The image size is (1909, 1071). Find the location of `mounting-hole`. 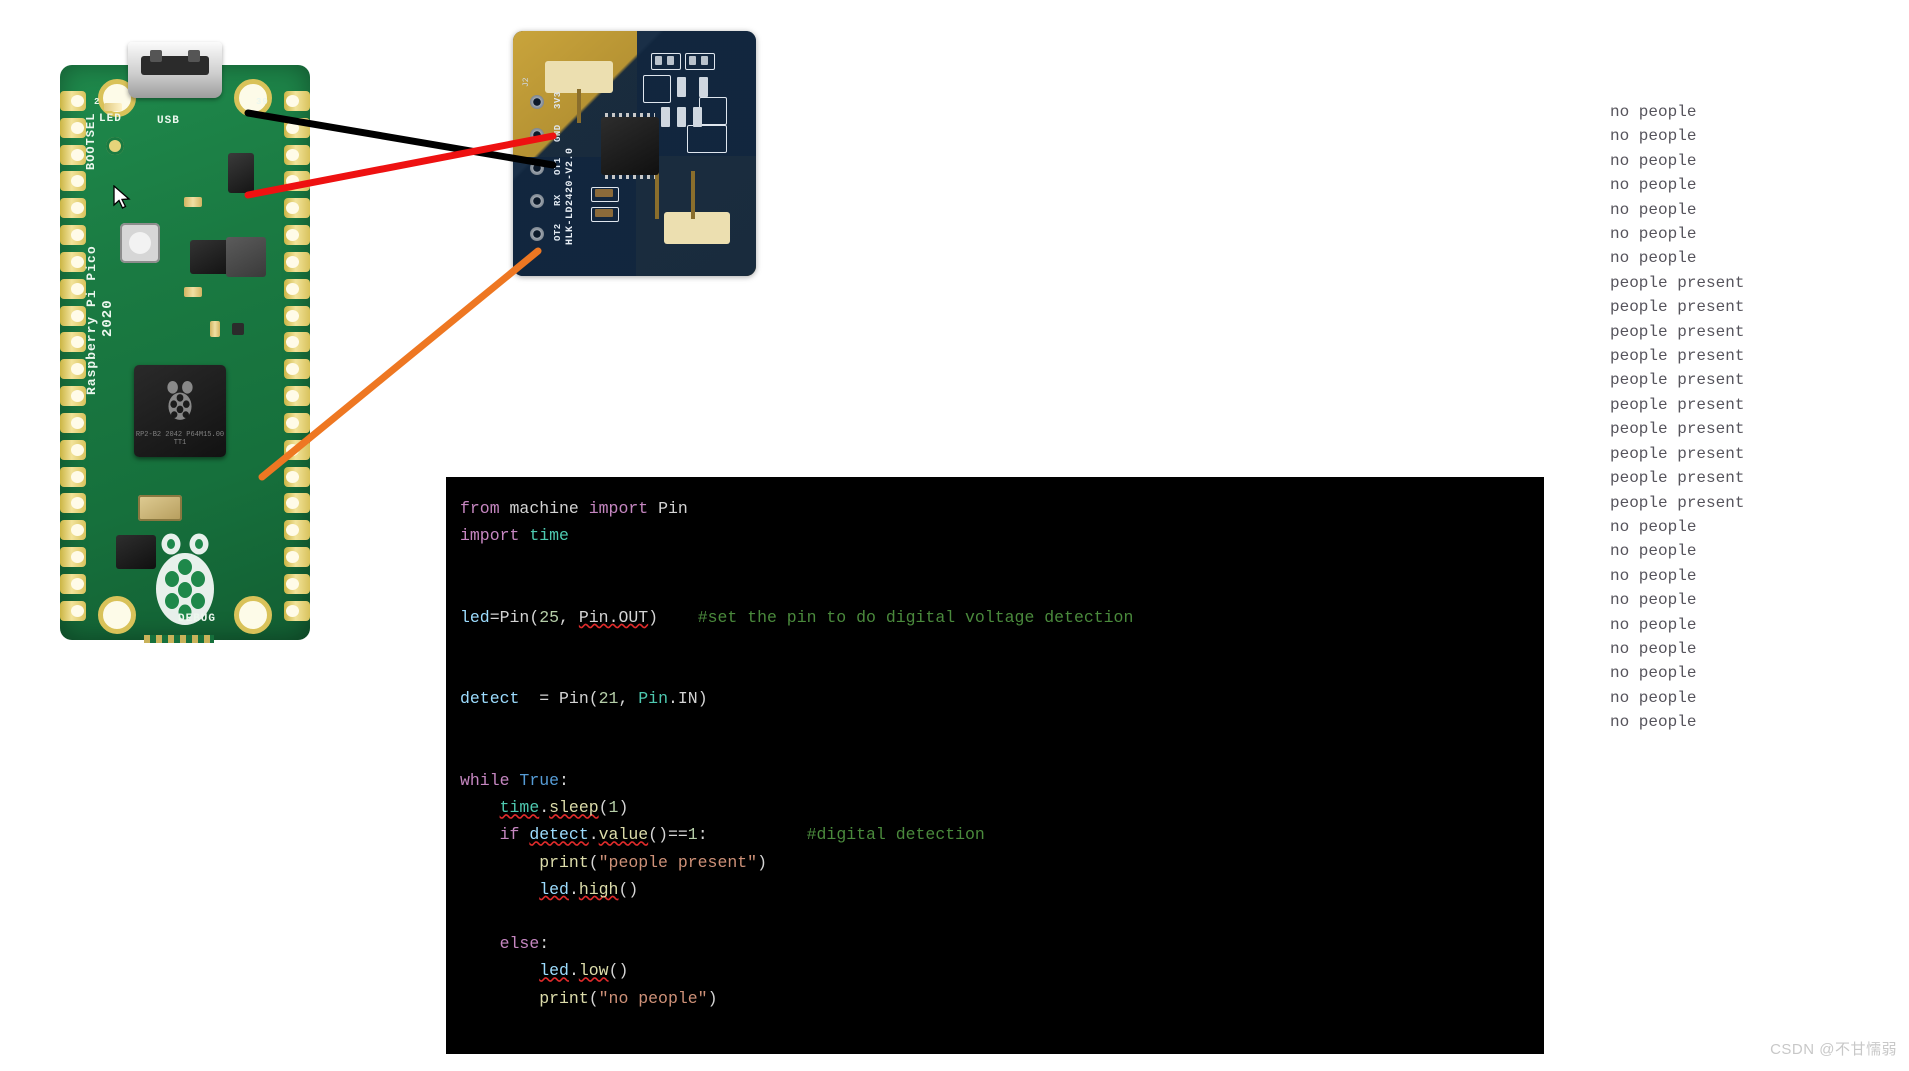

mounting-hole is located at coordinates (117, 615).